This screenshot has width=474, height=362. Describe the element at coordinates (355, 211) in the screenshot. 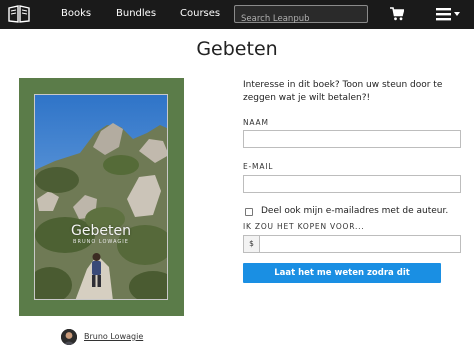

I see `share-email-label: Deel ook mijn e-mailadres met de auteur.` at that location.